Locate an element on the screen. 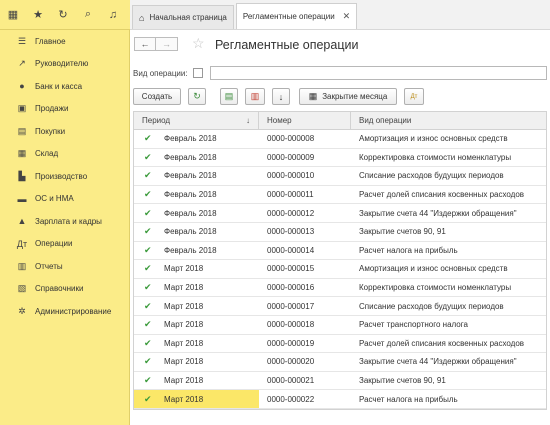 This screenshot has height=425, width=550. sidebar-item: ✲ Администрирование is located at coordinates (64, 311).